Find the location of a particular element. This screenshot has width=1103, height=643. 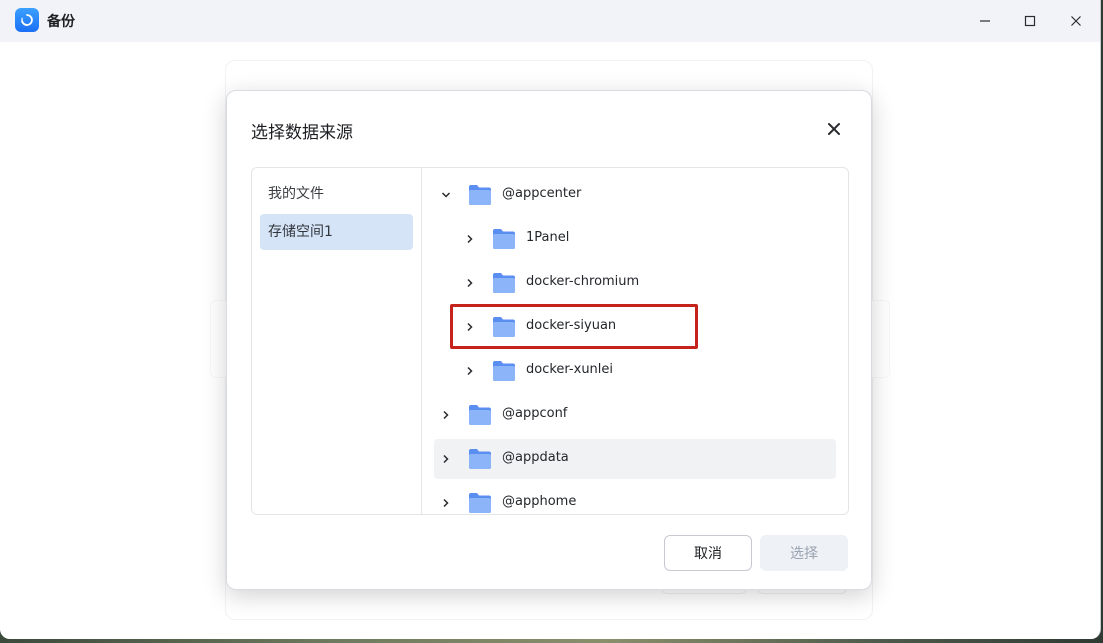

dialog-title: 选择数据来源 is located at coordinates (302, 133).